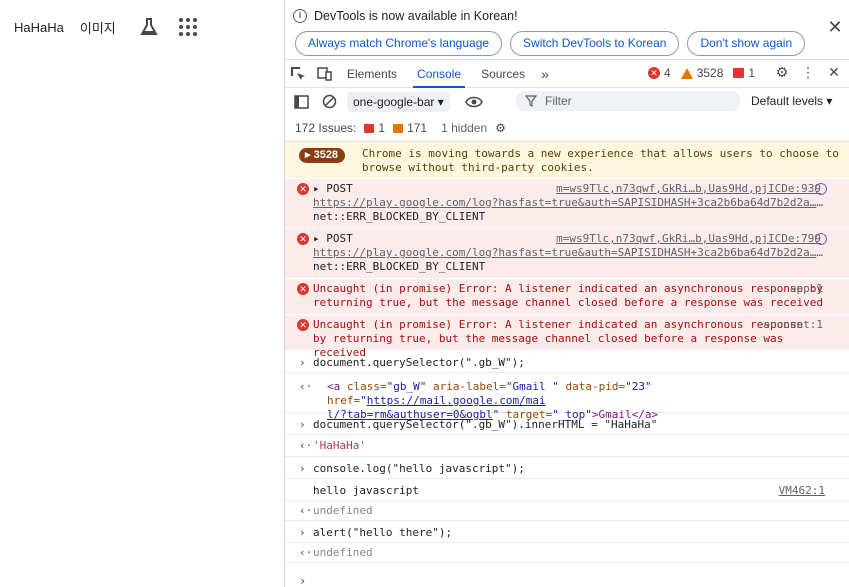  What do you see at coordinates (567, 532) in the screenshot?
I see `console-input-line: › alert("hello there");` at bounding box center [567, 532].